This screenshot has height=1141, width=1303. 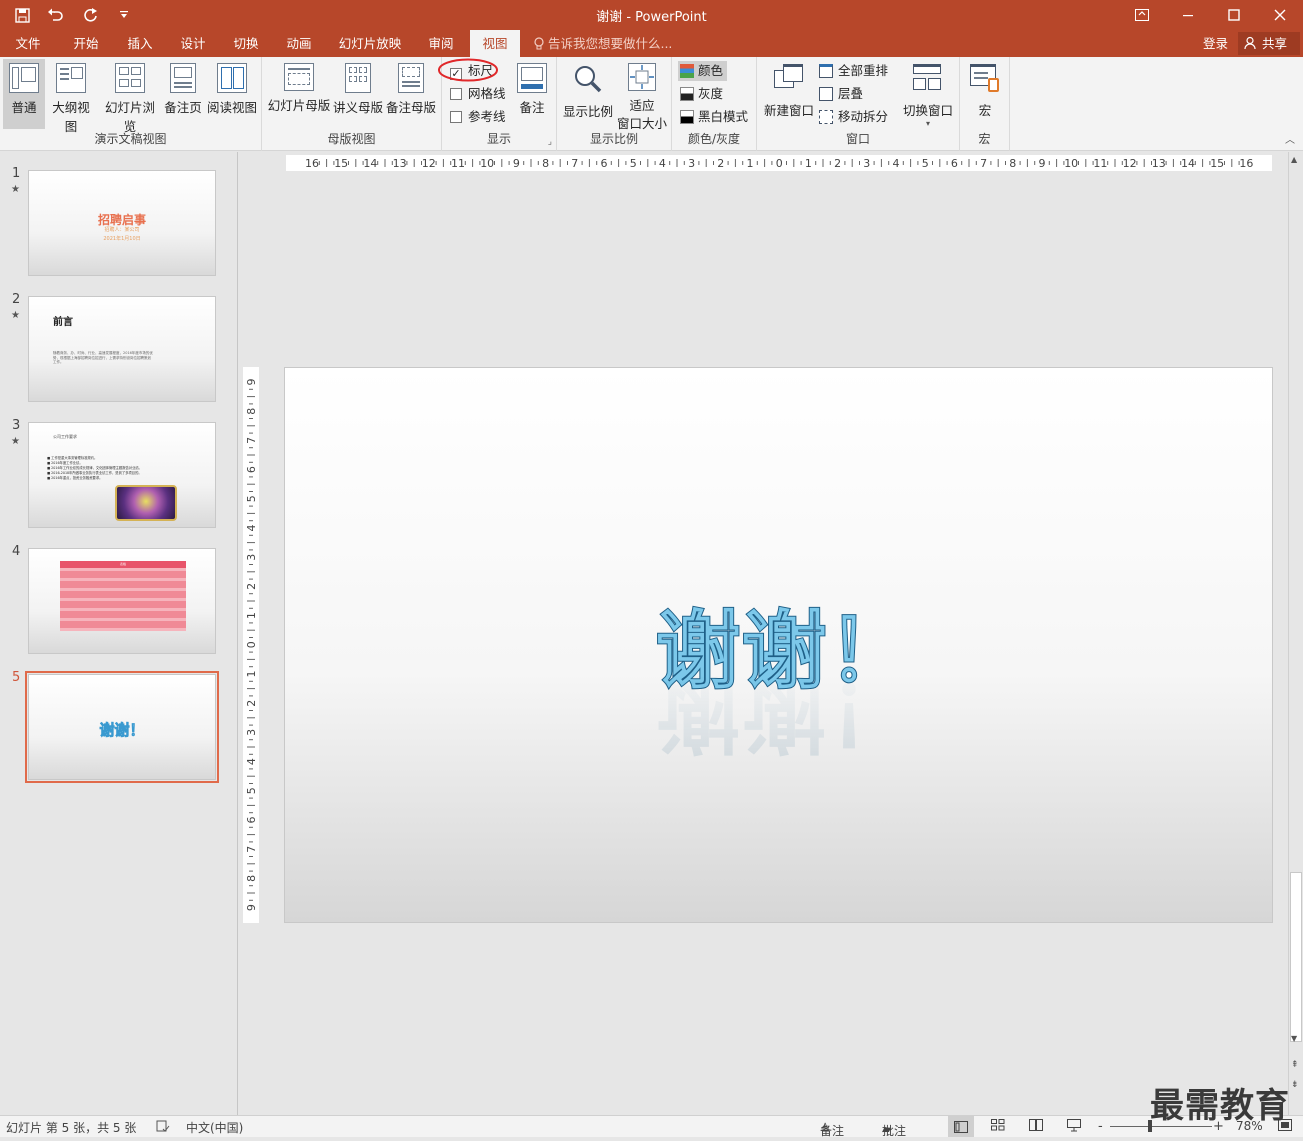 What do you see at coordinates (441, 43) in the screenshot?
I see `tab-review: 审阅` at bounding box center [441, 43].